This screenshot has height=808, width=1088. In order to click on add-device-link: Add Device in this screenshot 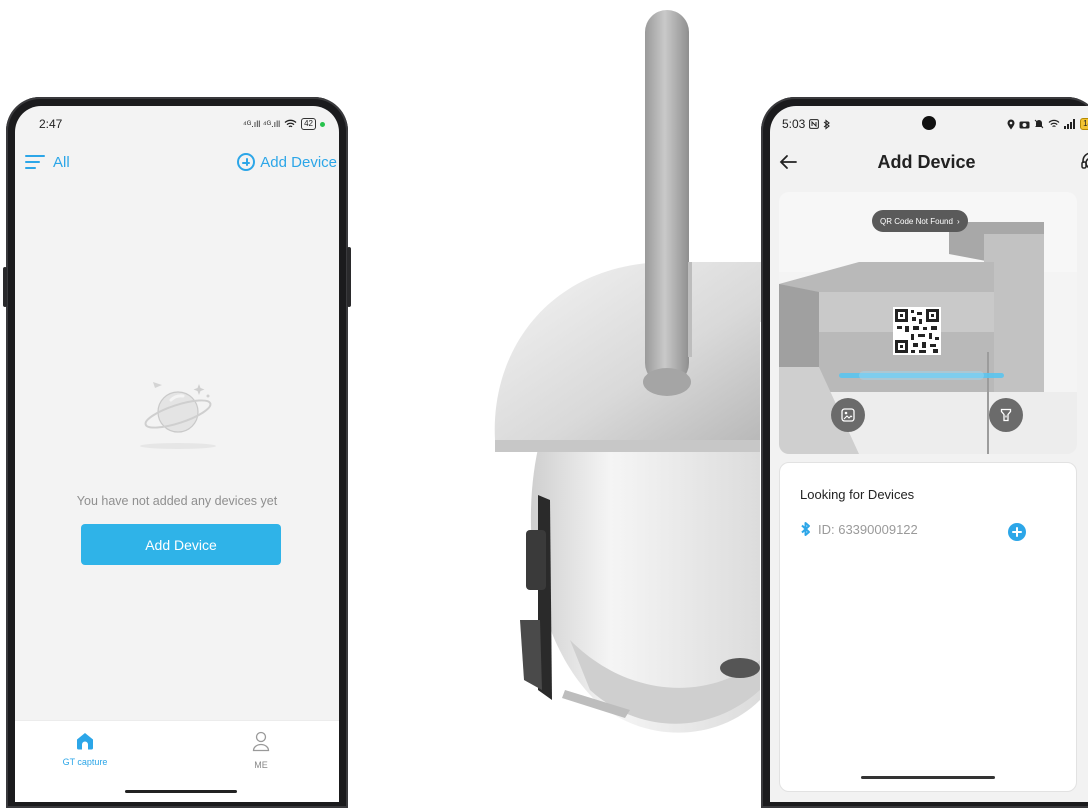, I will do `click(287, 162)`.